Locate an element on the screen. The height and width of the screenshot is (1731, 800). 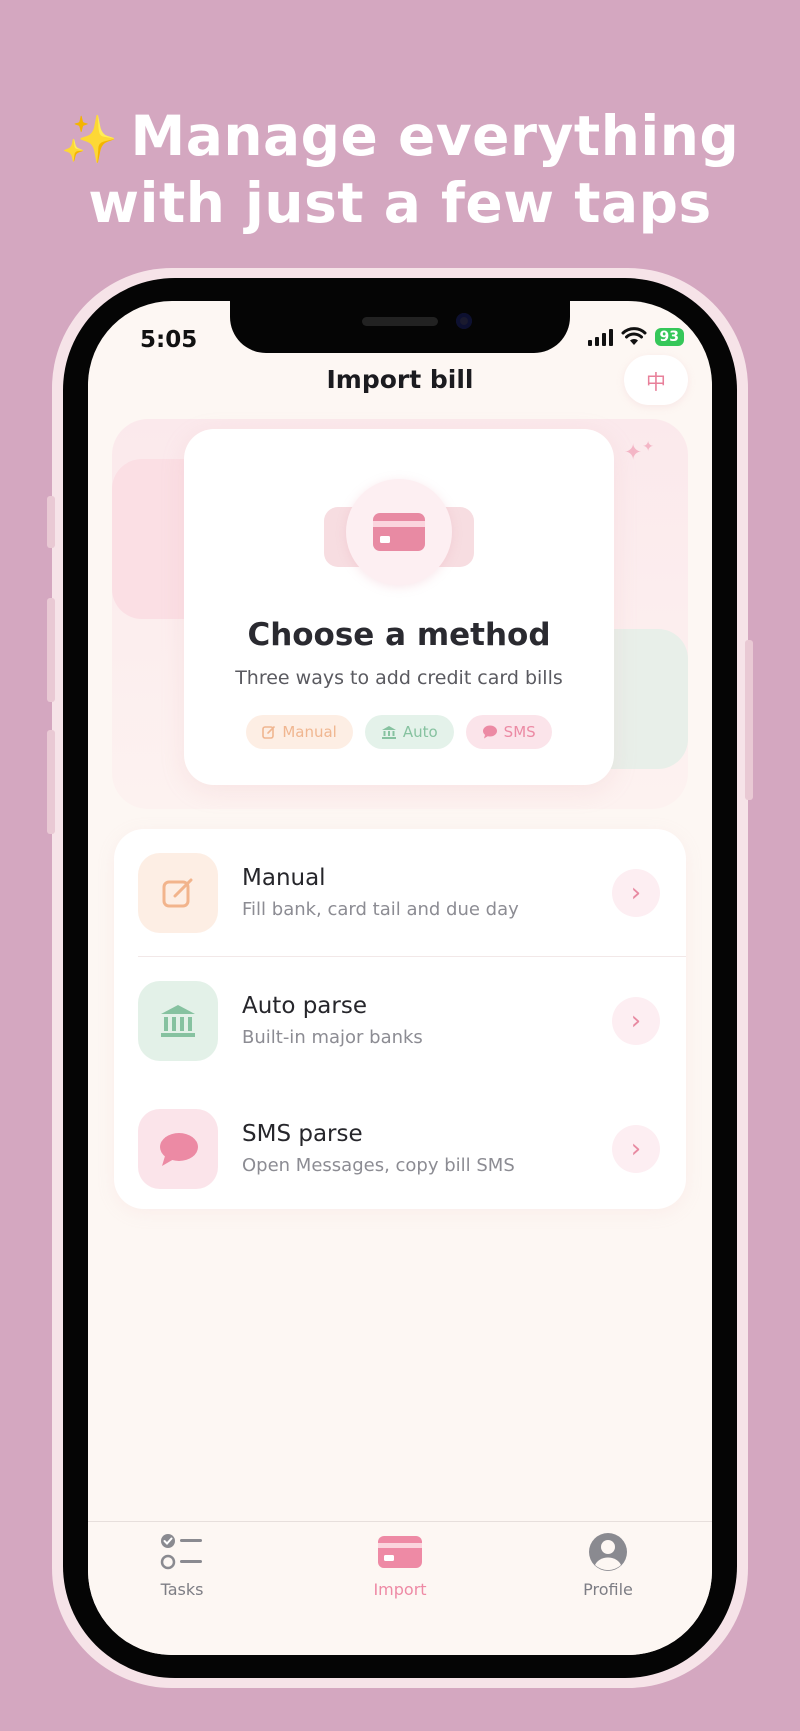
front-camera is located at coordinates (464, 321).